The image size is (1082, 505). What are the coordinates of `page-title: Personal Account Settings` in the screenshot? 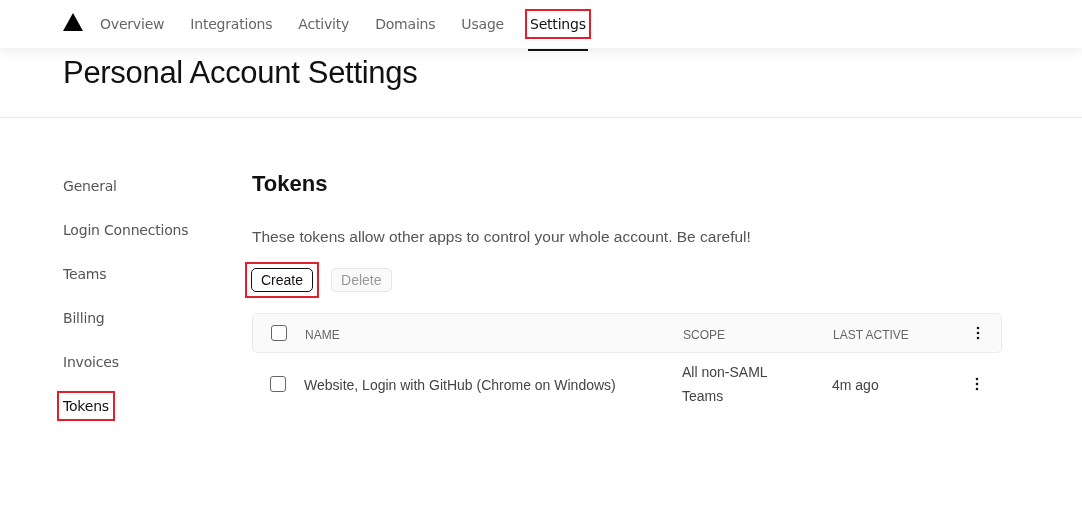 It's located at (241, 73).